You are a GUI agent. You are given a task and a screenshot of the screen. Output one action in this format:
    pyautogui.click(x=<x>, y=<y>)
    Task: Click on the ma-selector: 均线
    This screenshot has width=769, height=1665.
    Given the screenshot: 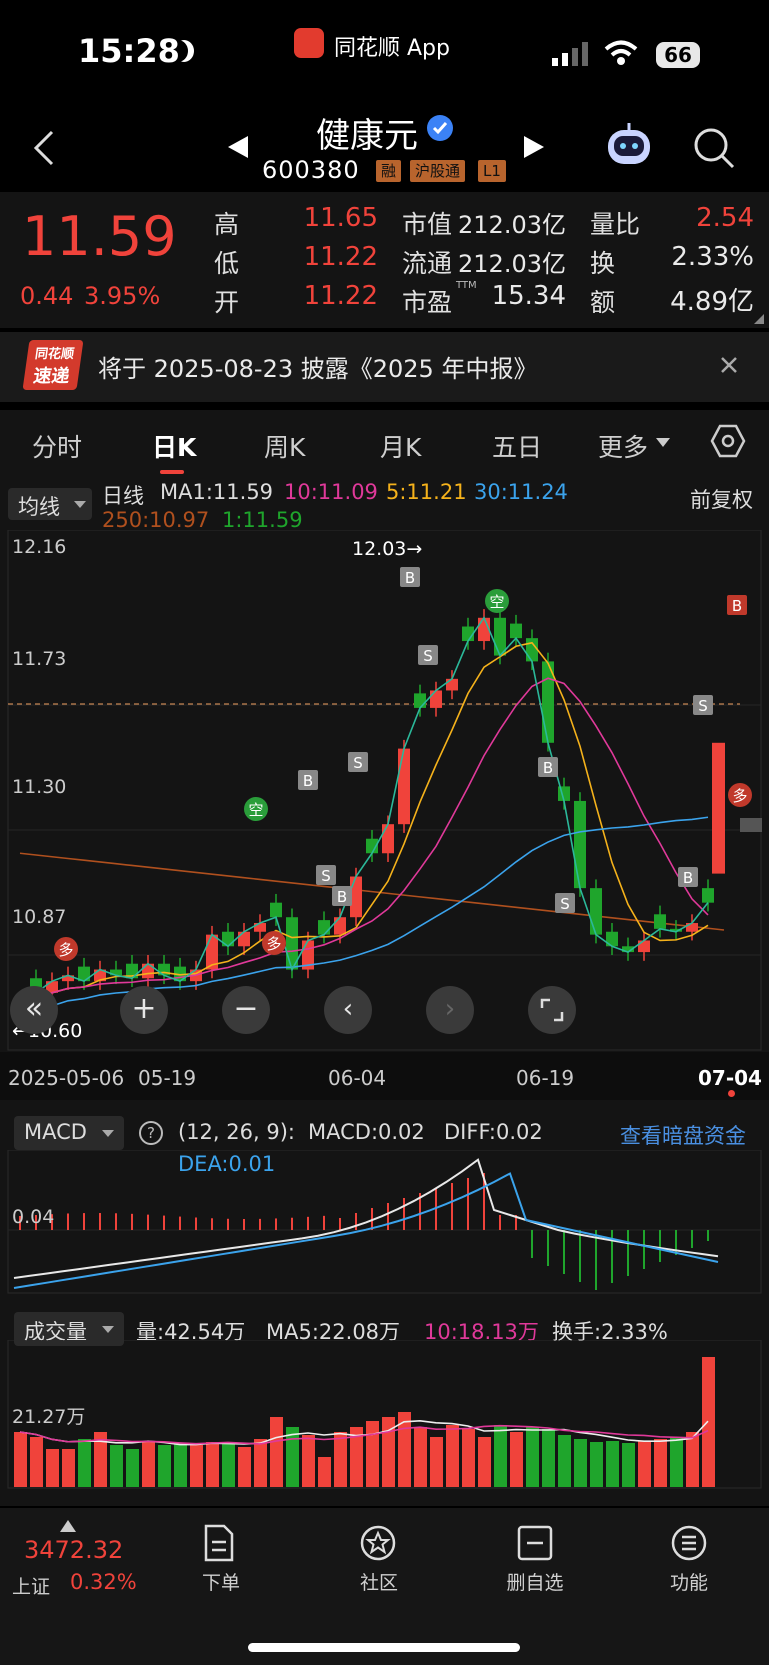 What is the action you would take?
    pyautogui.click(x=50, y=504)
    